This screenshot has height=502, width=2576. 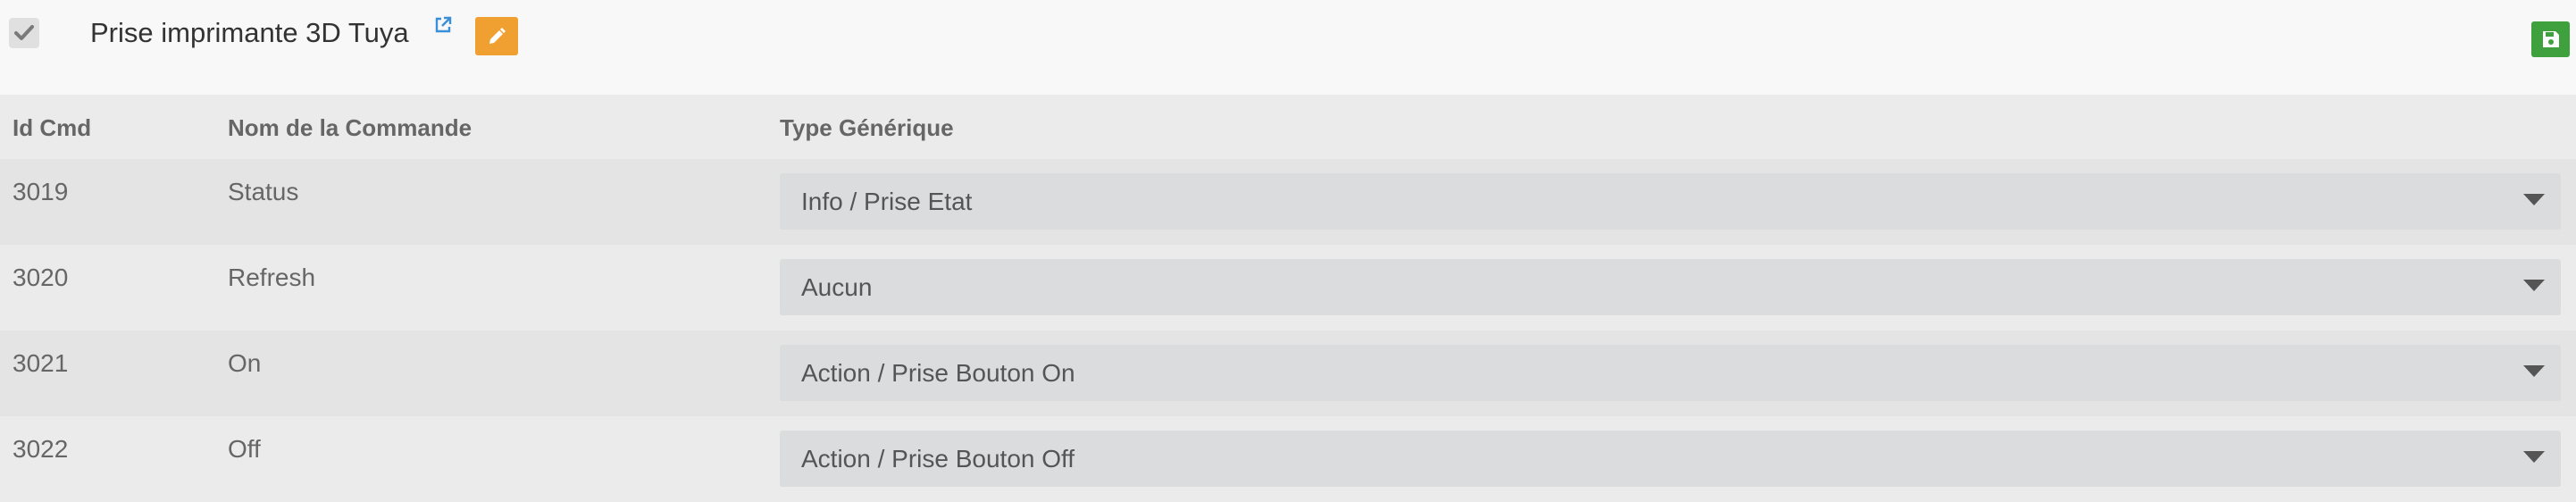 What do you see at coordinates (938, 459) in the screenshot?
I see `generic-type-value: Action / Prise Bouton Off` at bounding box center [938, 459].